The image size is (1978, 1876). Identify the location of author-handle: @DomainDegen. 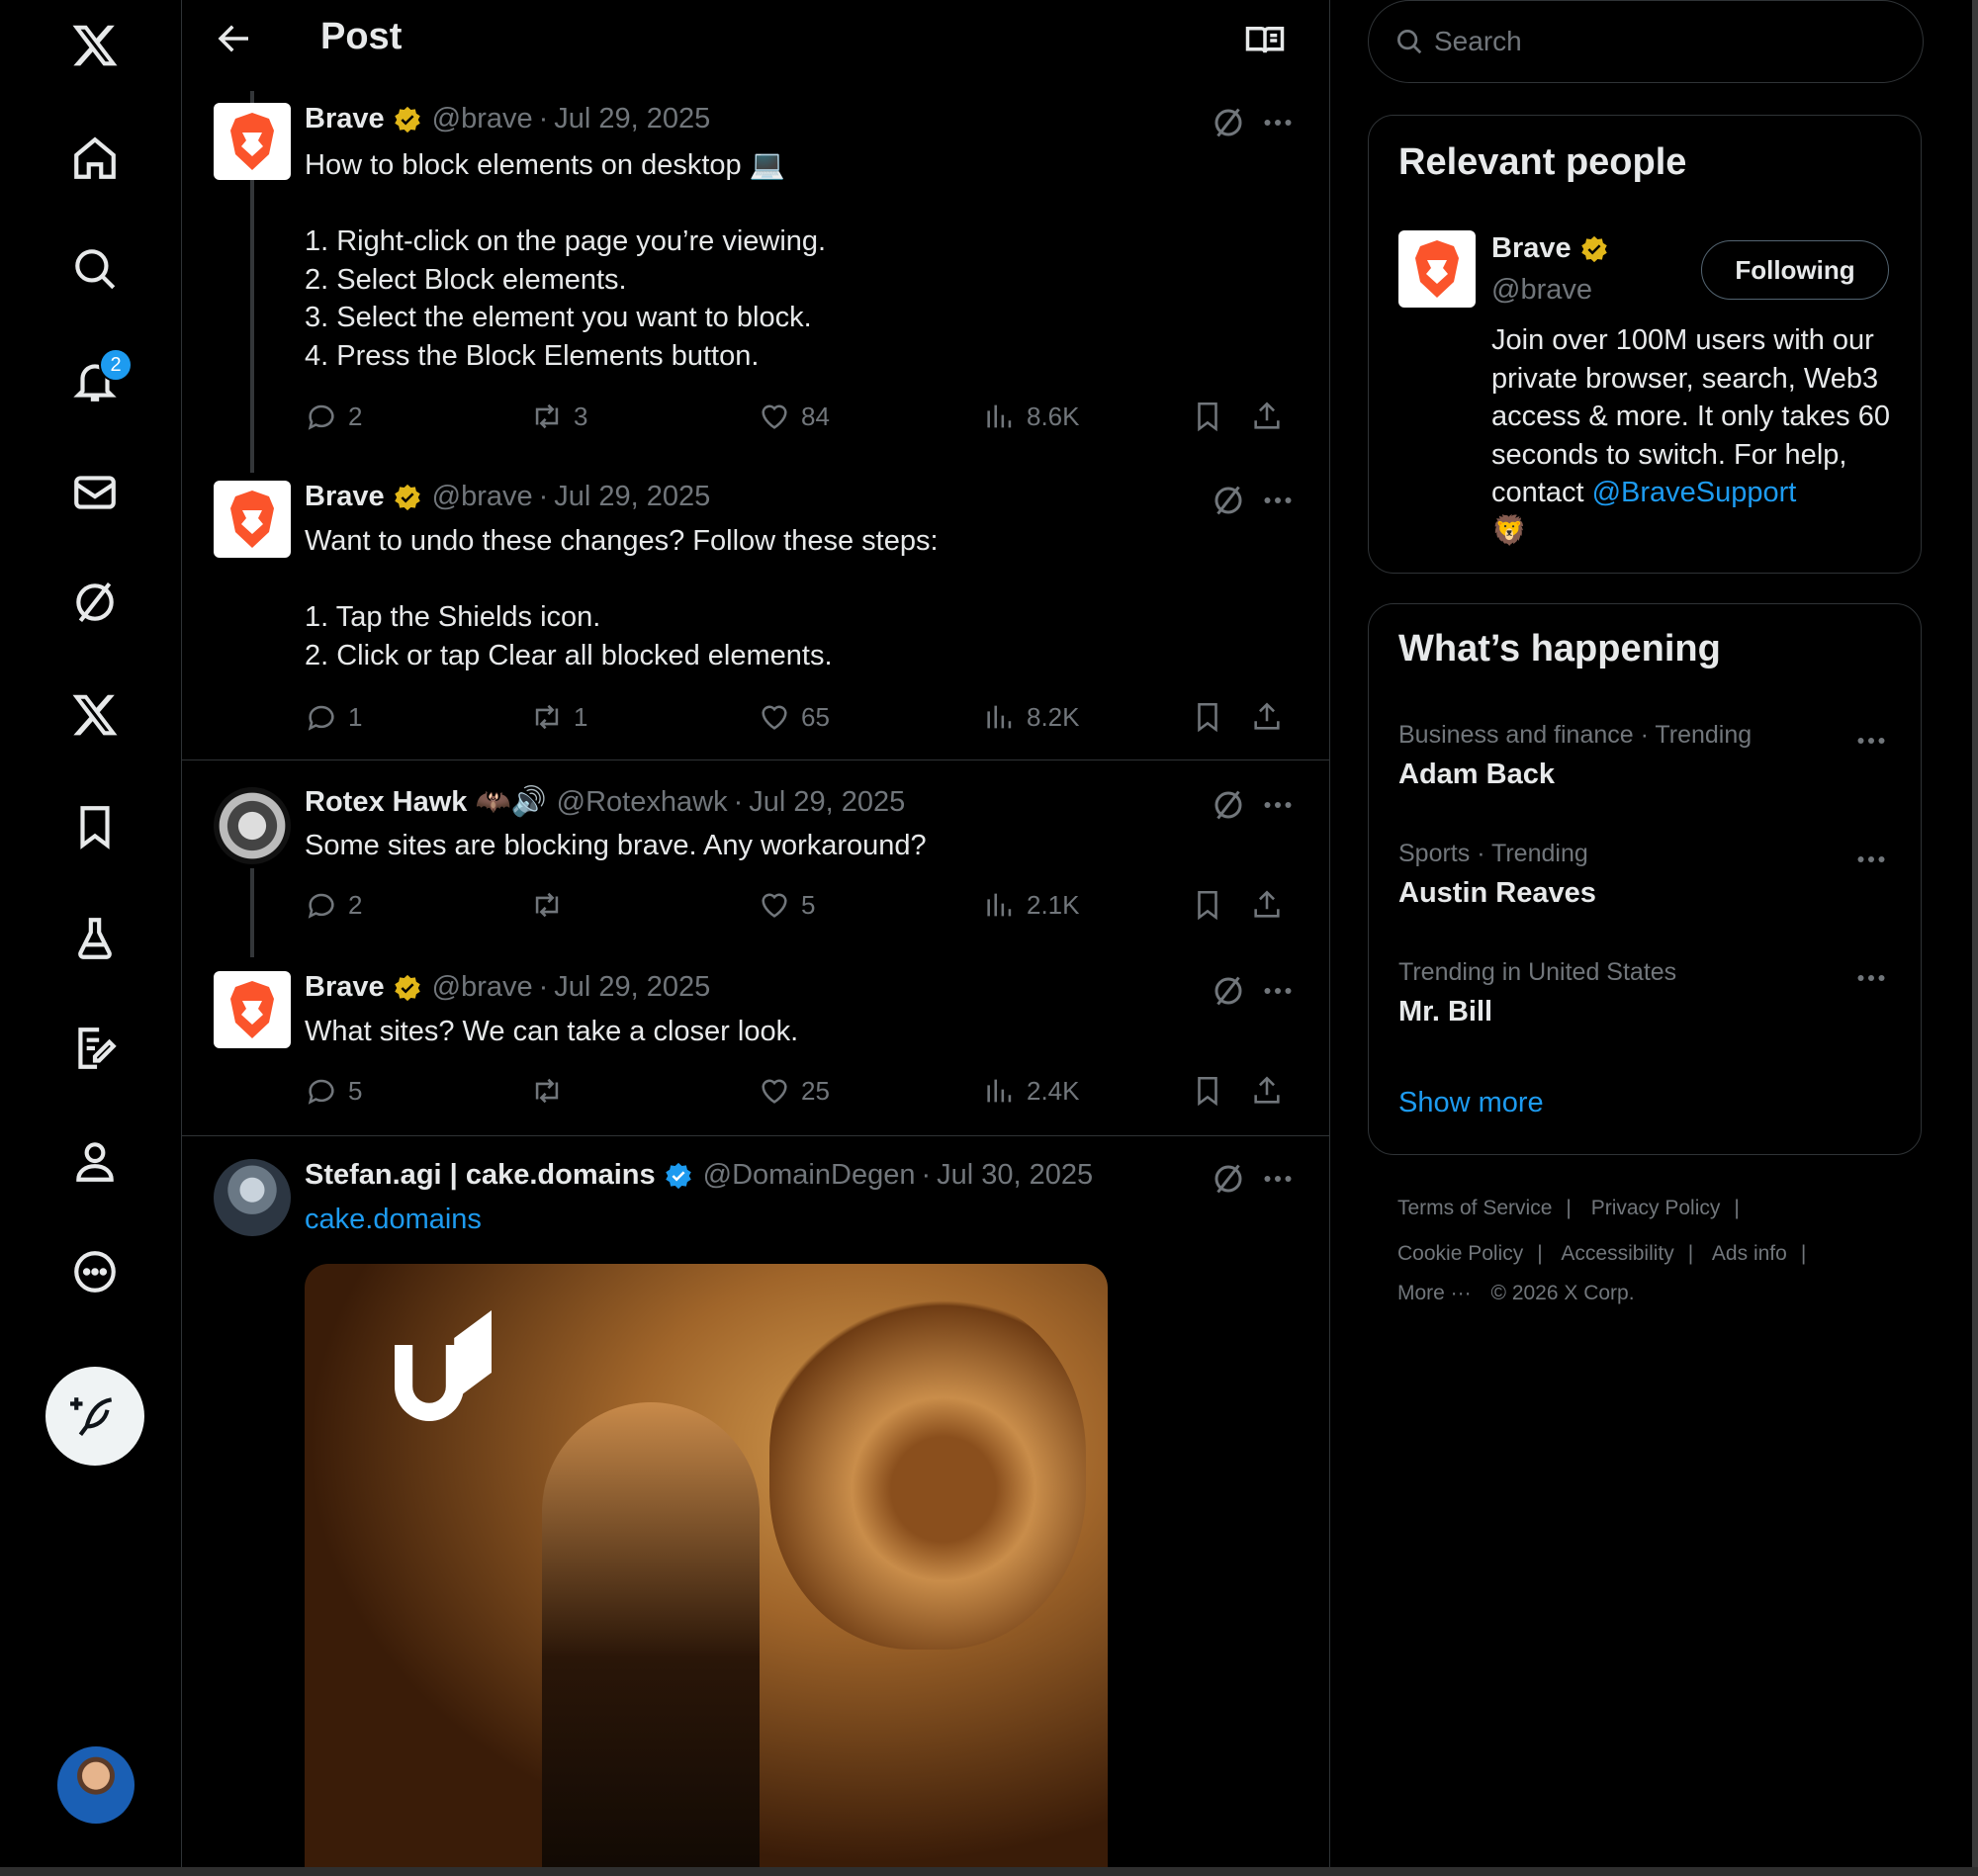
(809, 1175).